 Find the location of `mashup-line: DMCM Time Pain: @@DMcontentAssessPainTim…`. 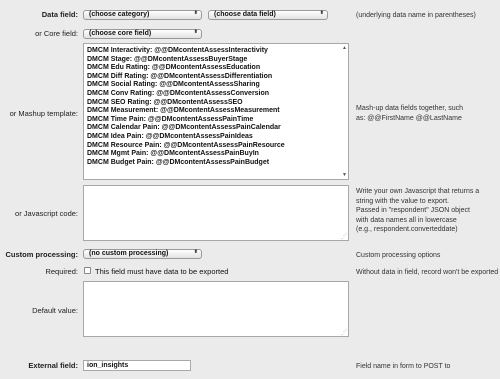

mashup-line: DMCM Time Pain: @@DMcontentAssessPainTim… is located at coordinates (170, 119).